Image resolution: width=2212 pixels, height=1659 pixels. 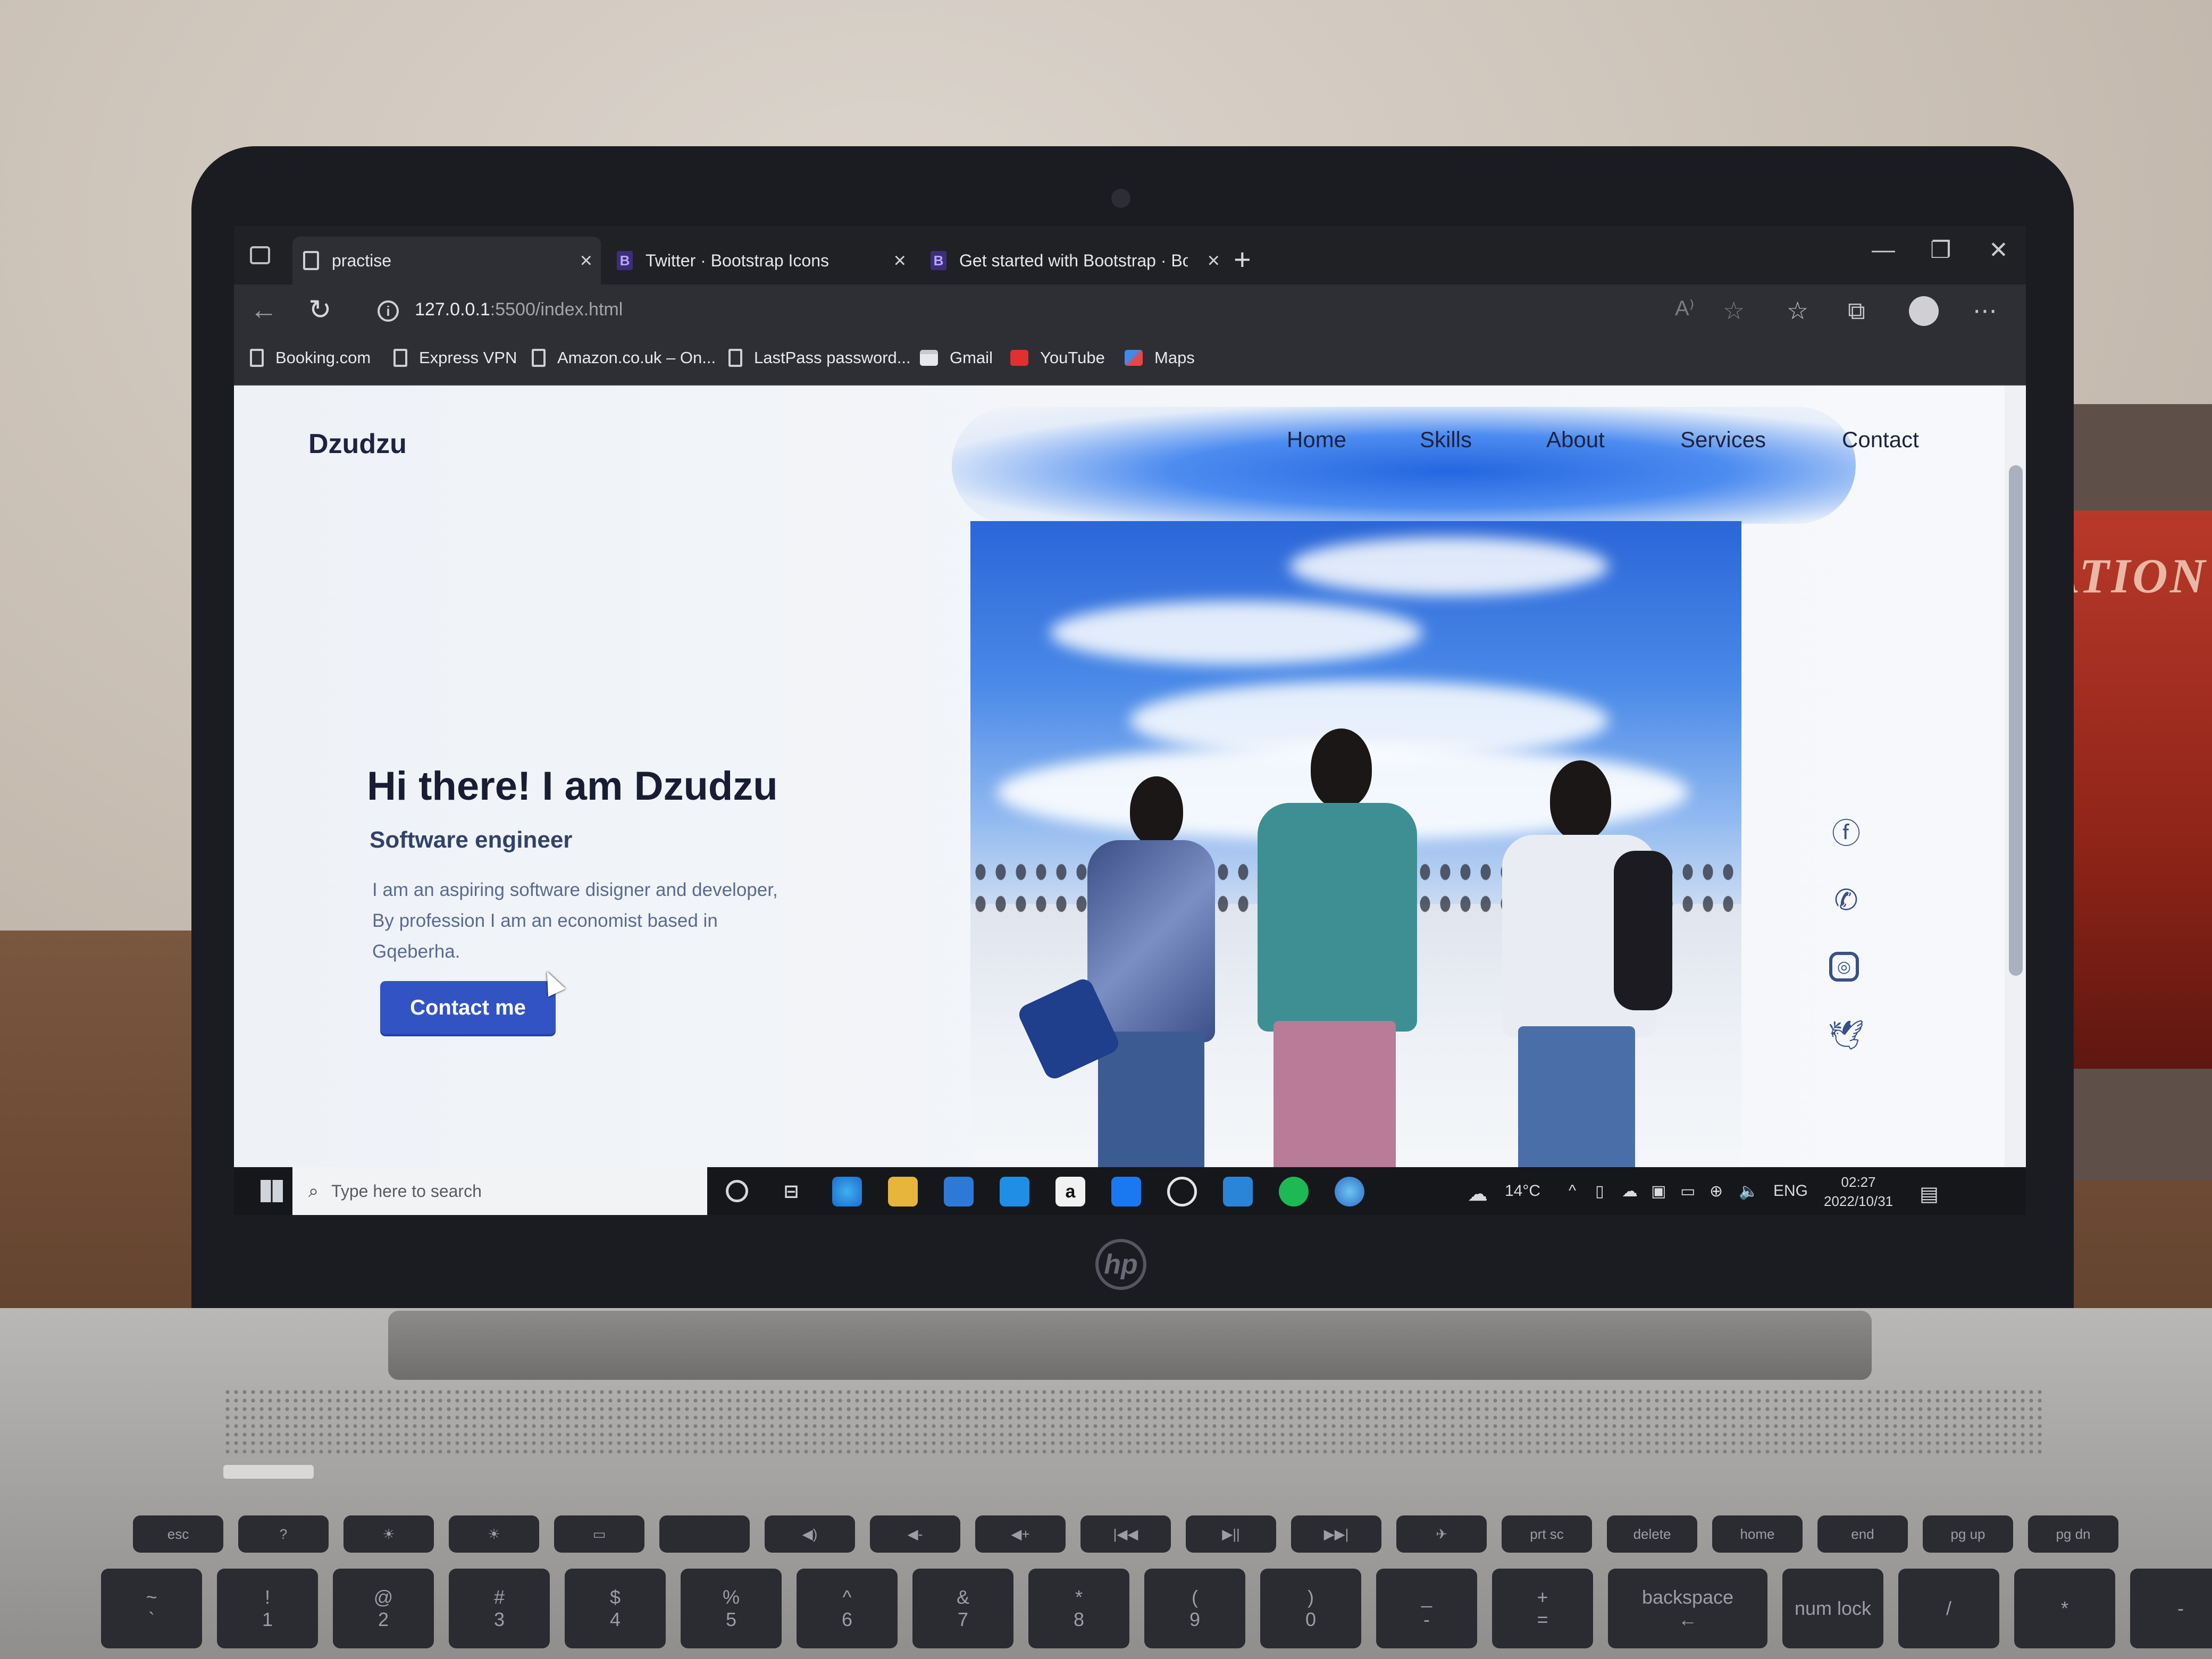 I want to click on contact-me-button: Contact me, so click(x=468, y=1007).